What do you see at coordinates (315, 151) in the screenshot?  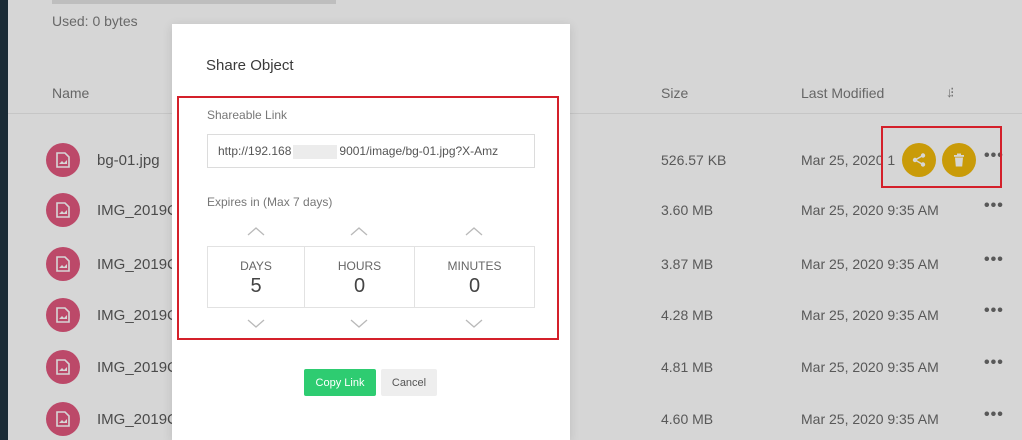 I see `redacted-ip` at bounding box center [315, 151].